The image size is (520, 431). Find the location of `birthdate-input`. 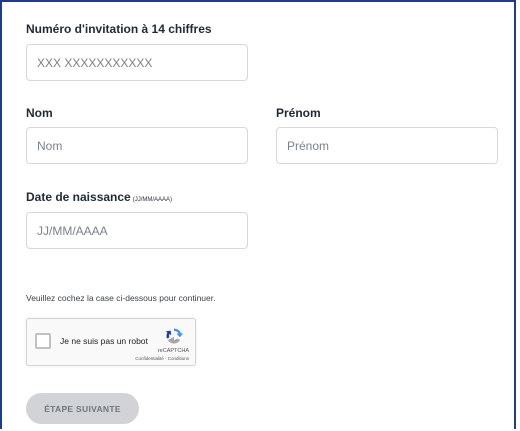

birthdate-input is located at coordinates (137, 230).